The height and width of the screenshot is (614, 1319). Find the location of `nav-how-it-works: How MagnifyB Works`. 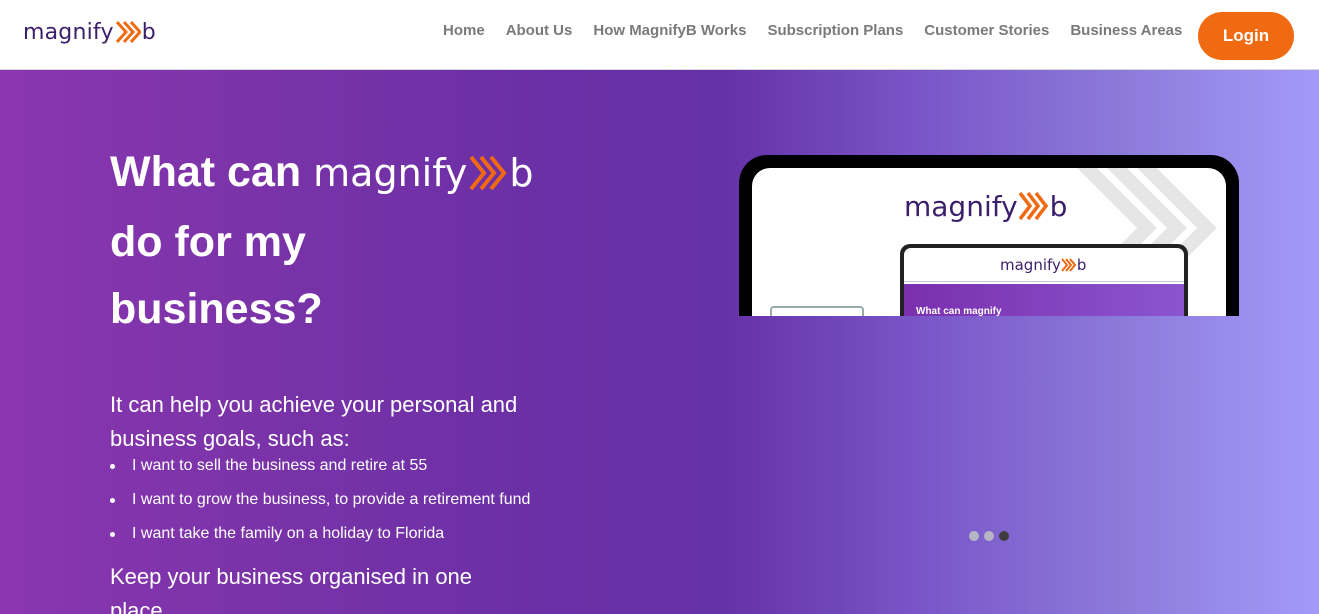

nav-how-it-works: How MagnifyB Works is located at coordinates (669, 30).